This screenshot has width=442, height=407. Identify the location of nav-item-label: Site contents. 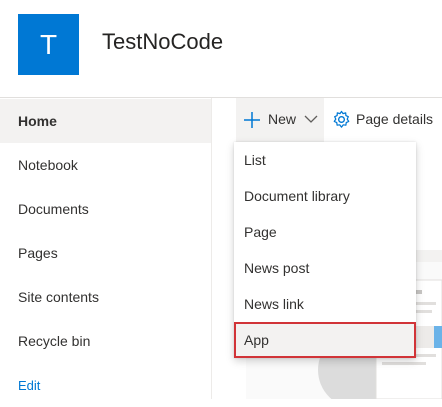
(58, 297).